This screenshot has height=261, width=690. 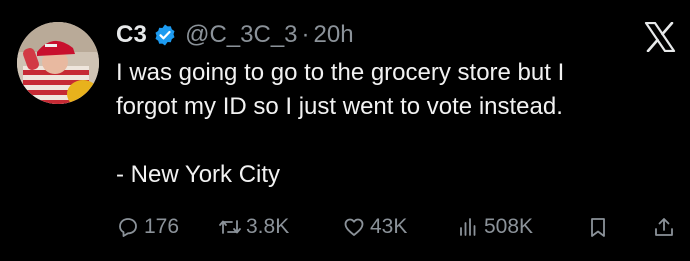 I want to click on share-upload-icon, so click(x=664, y=227).